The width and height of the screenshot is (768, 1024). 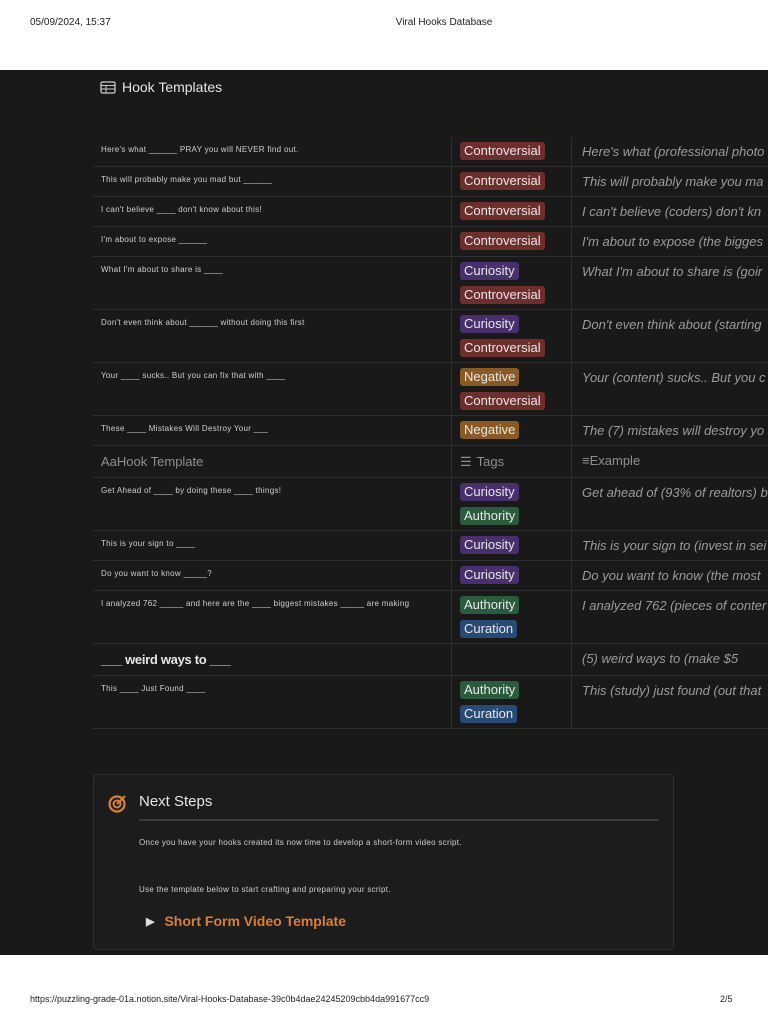 I want to click on target-icon, so click(x=117, y=804).